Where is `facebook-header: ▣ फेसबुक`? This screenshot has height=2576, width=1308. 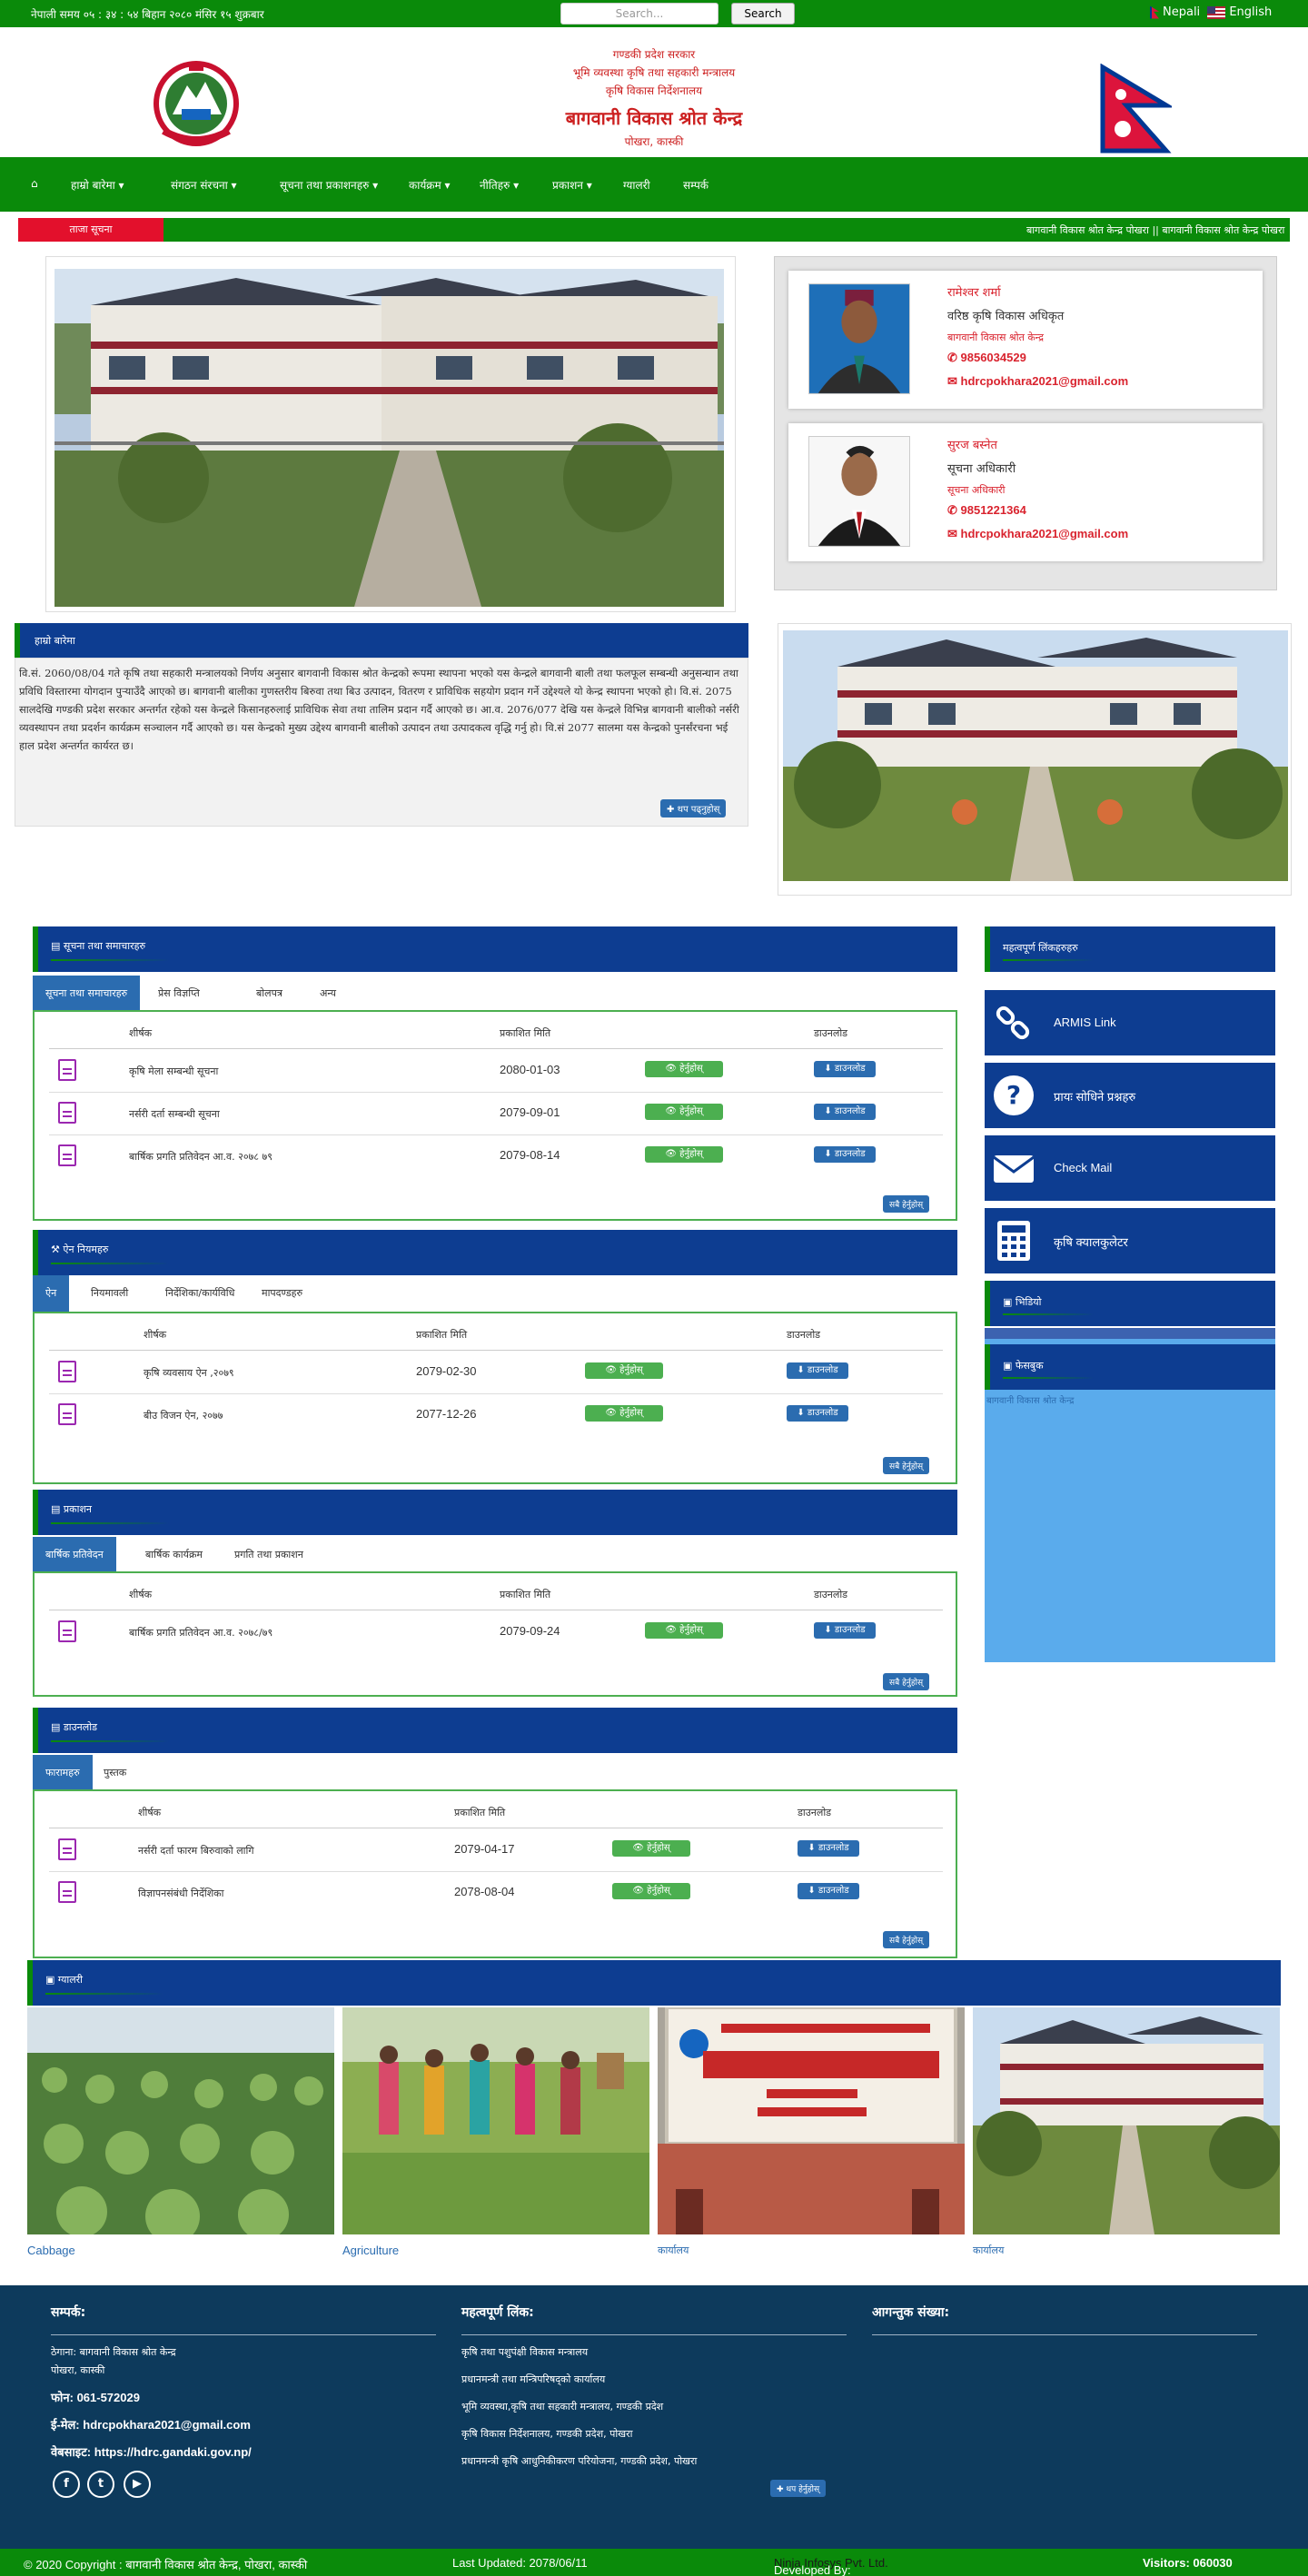 facebook-header: ▣ फेसबुक is located at coordinates (1130, 1367).